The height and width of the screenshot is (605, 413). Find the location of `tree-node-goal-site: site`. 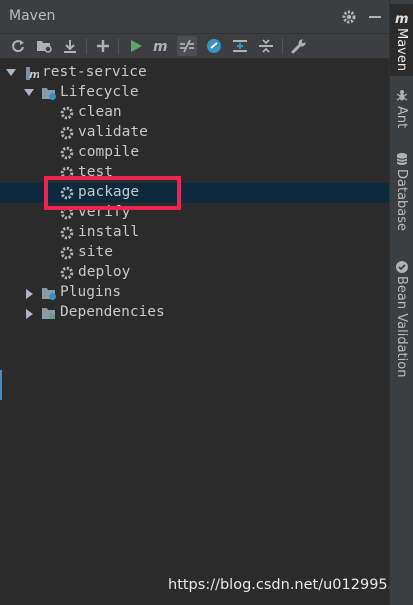

tree-node-goal-site: site is located at coordinates (194, 253).